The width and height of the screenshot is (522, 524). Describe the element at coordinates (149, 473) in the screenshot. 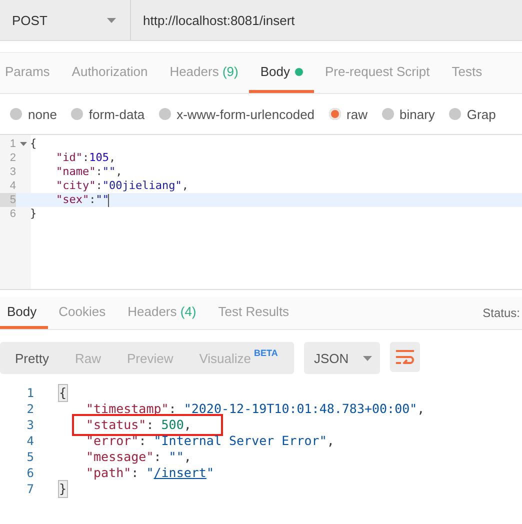

I see `code-line: "path": "/insert"` at that location.